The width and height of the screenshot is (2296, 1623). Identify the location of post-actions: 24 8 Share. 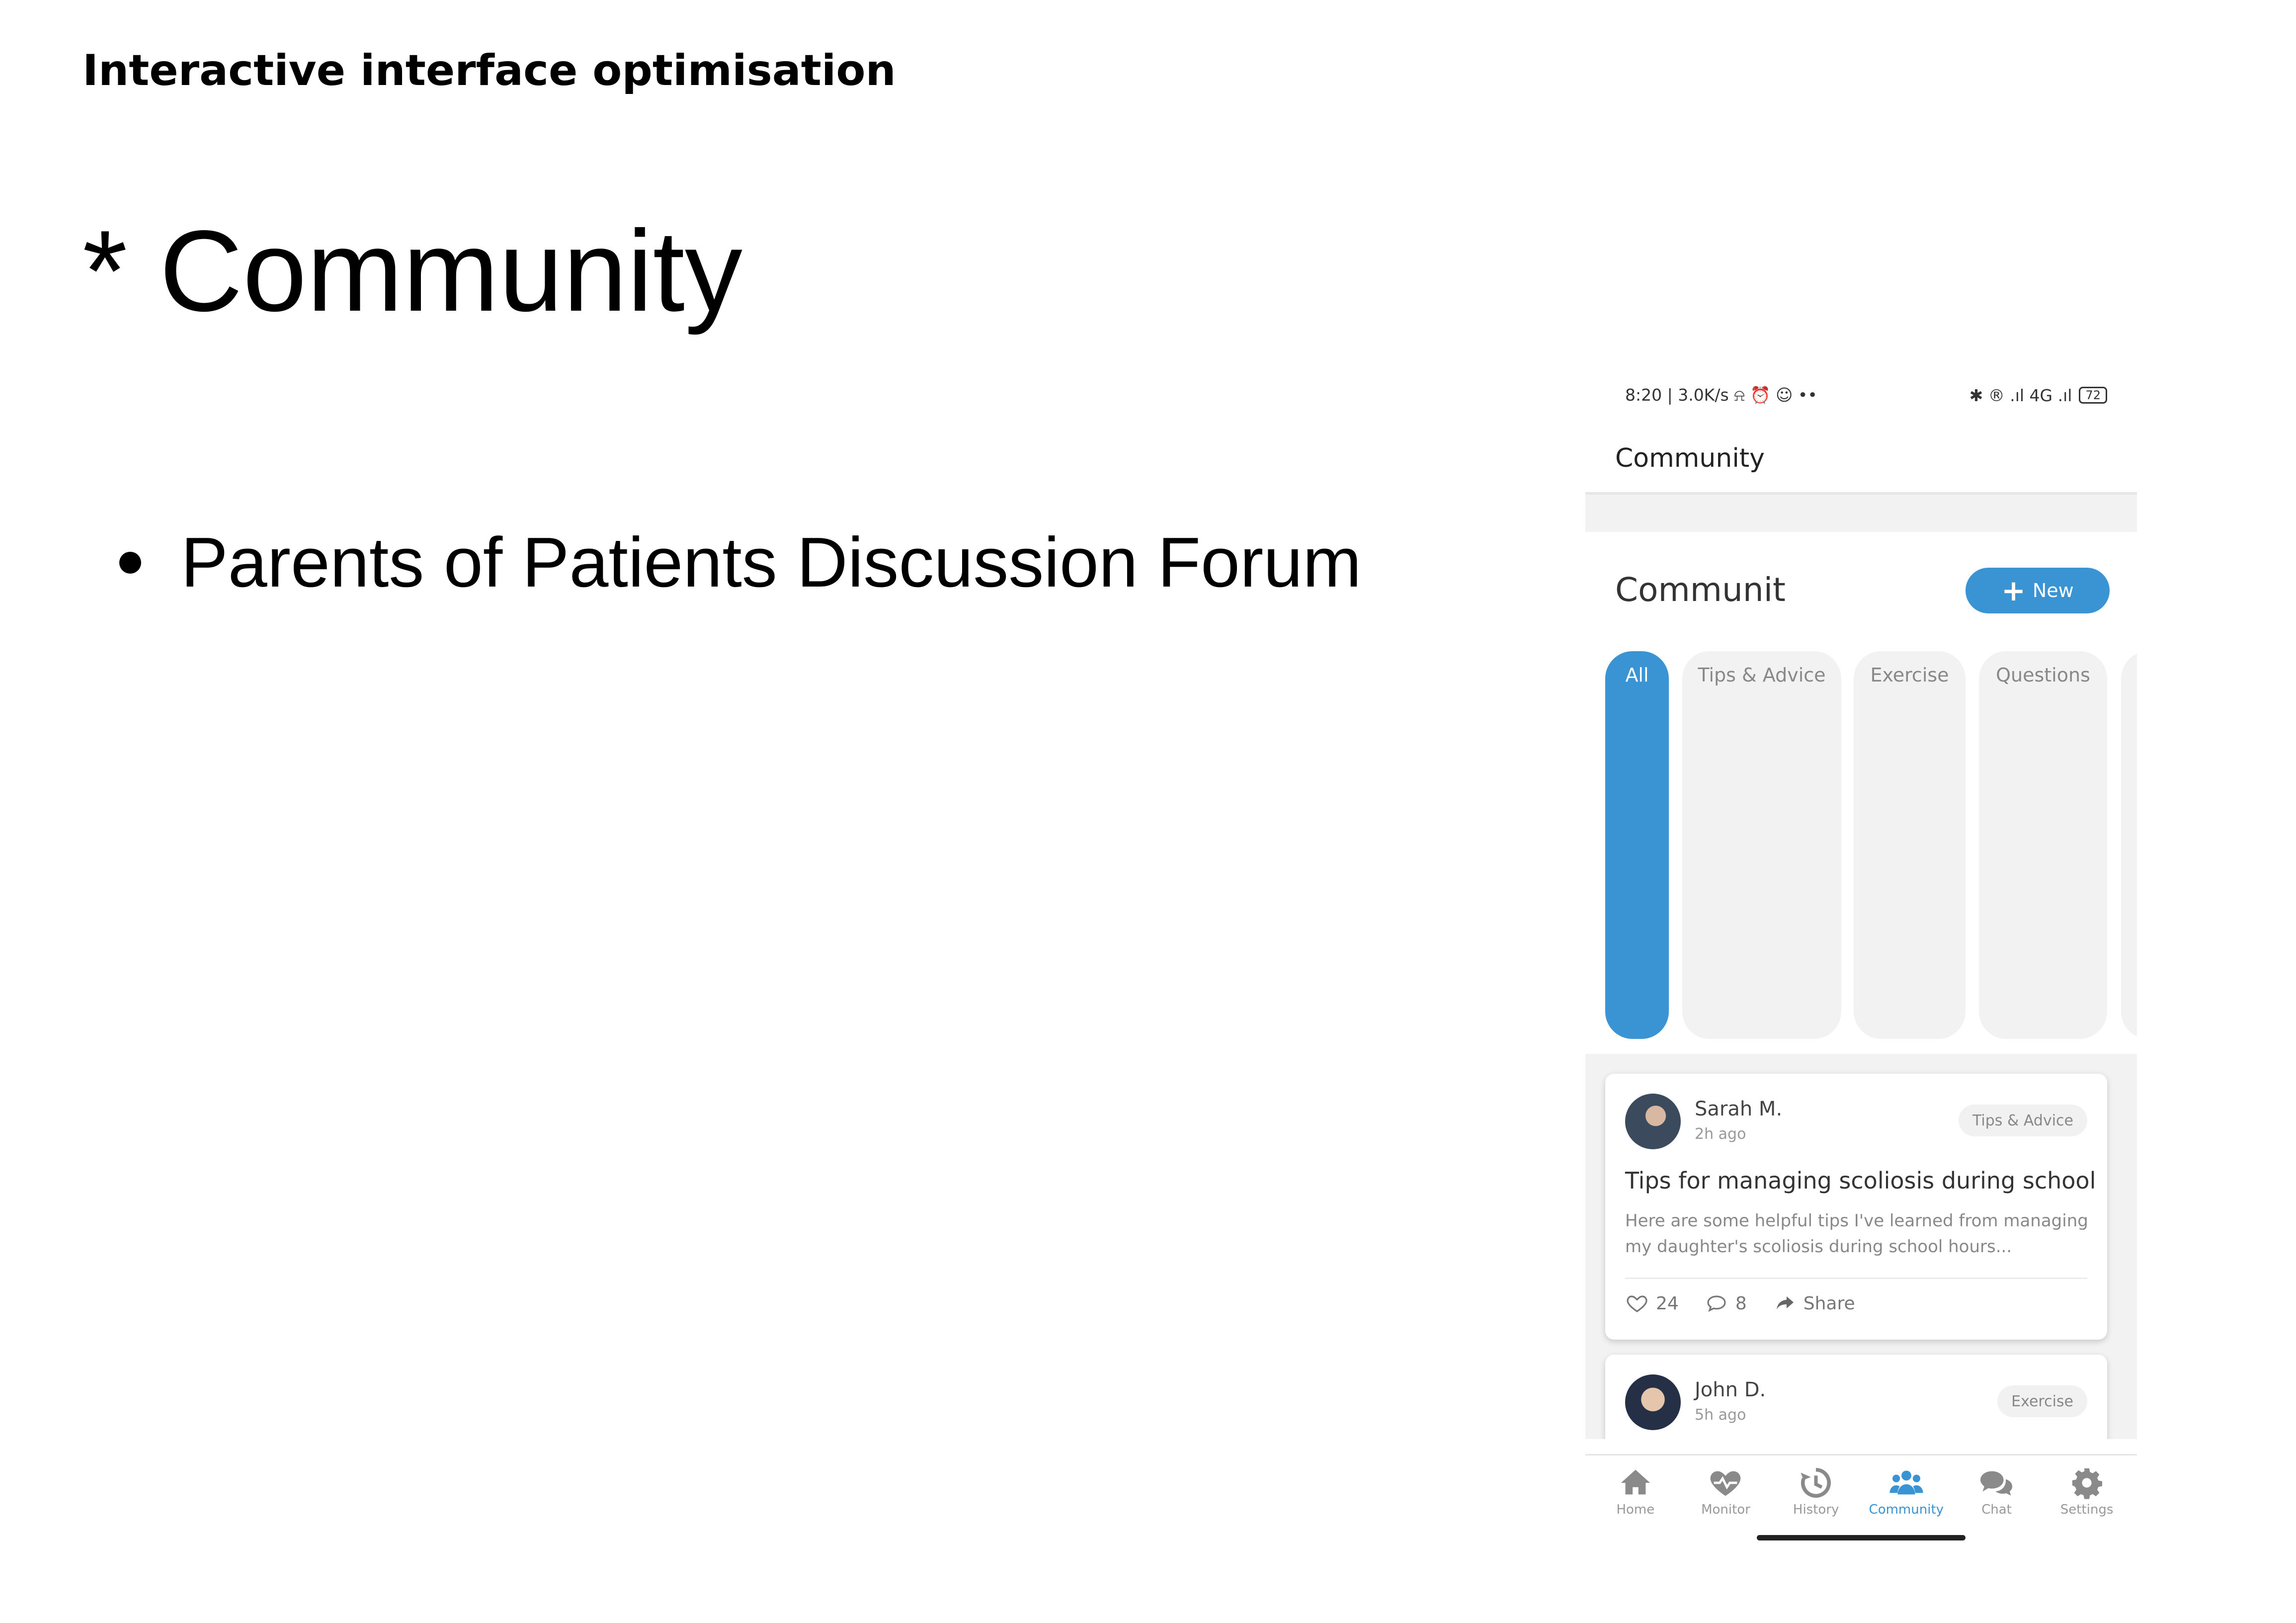
(1740, 1303).